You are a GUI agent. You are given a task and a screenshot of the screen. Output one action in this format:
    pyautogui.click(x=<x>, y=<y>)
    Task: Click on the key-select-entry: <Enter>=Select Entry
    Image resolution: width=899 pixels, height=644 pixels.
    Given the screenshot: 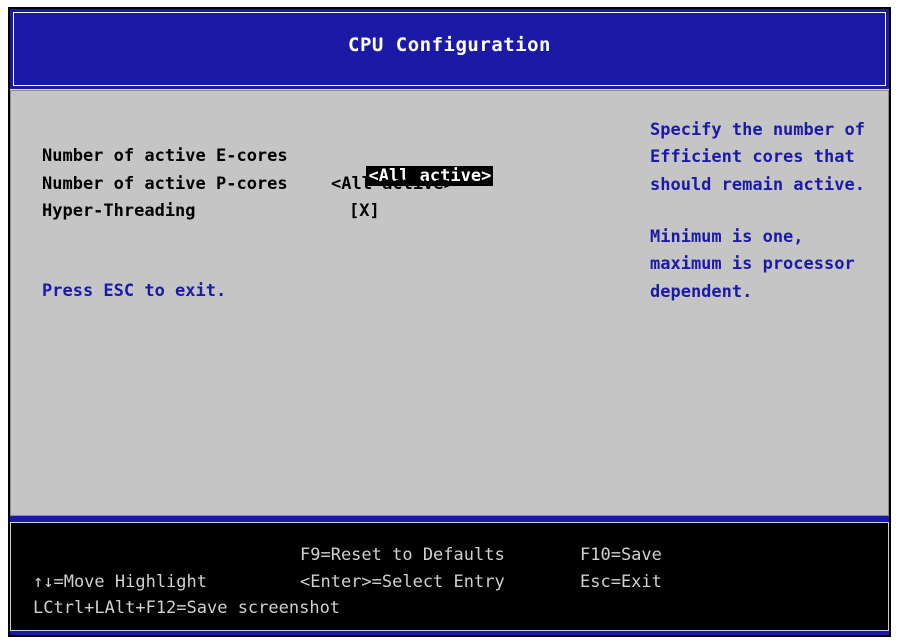 What is the action you would take?
    pyautogui.click(x=402, y=582)
    